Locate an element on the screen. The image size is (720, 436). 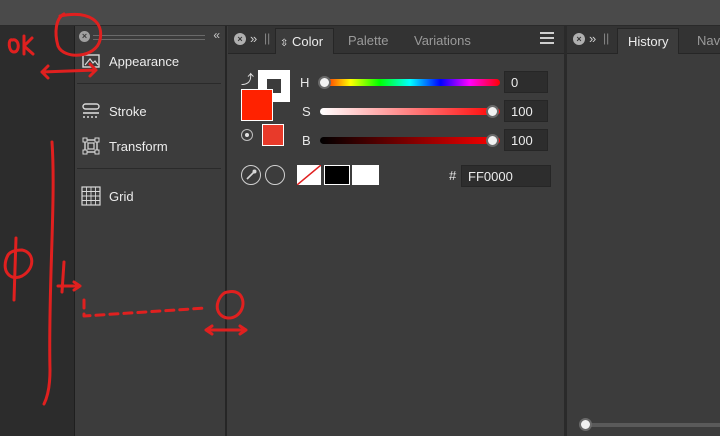
current-color-swatch is located at coordinates (273, 135).